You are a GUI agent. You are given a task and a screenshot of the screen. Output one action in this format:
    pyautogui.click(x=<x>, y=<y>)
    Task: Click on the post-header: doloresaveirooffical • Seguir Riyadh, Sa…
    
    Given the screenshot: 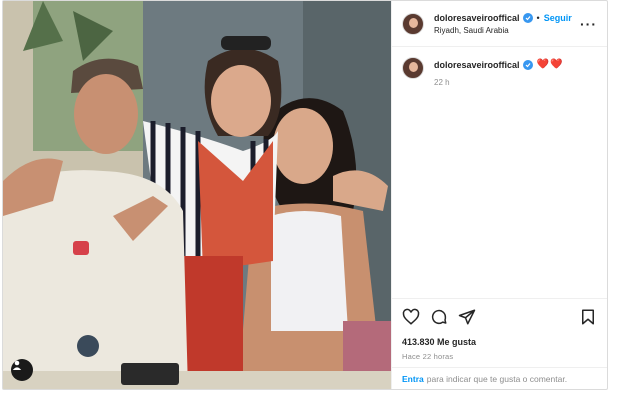 What is the action you would take?
    pyautogui.click(x=499, y=24)
    